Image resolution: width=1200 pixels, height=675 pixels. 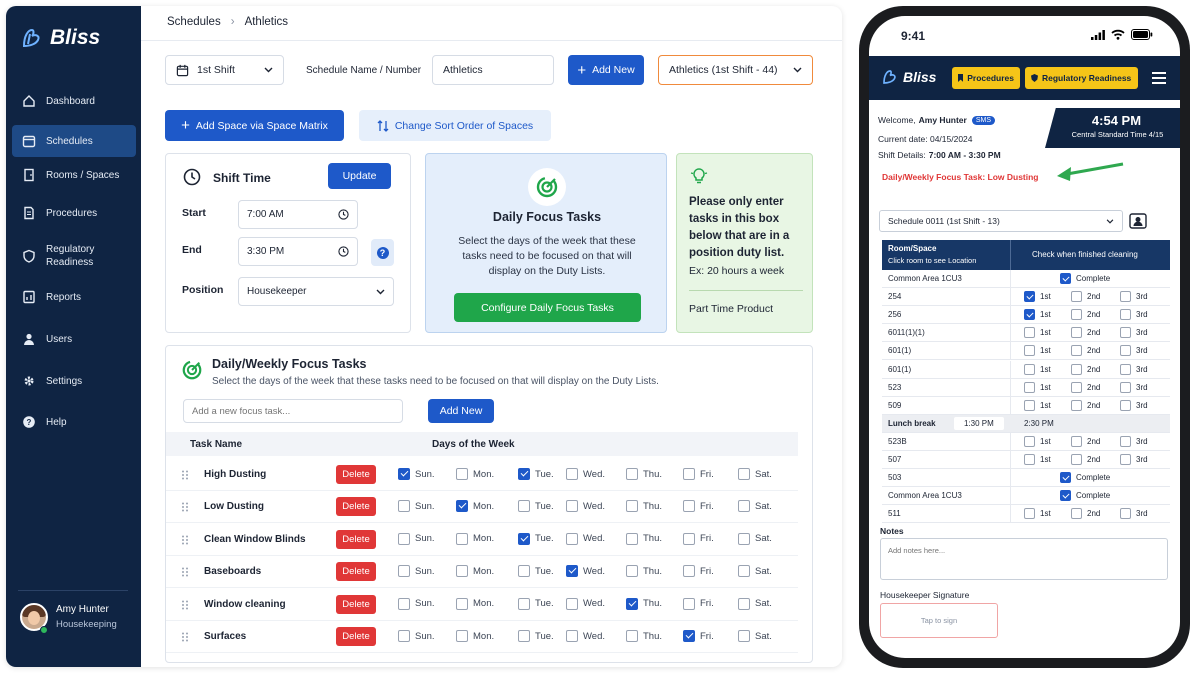 I want to click on sidebar-item-dashboard: Dashboard, so click(x=74, y=101).